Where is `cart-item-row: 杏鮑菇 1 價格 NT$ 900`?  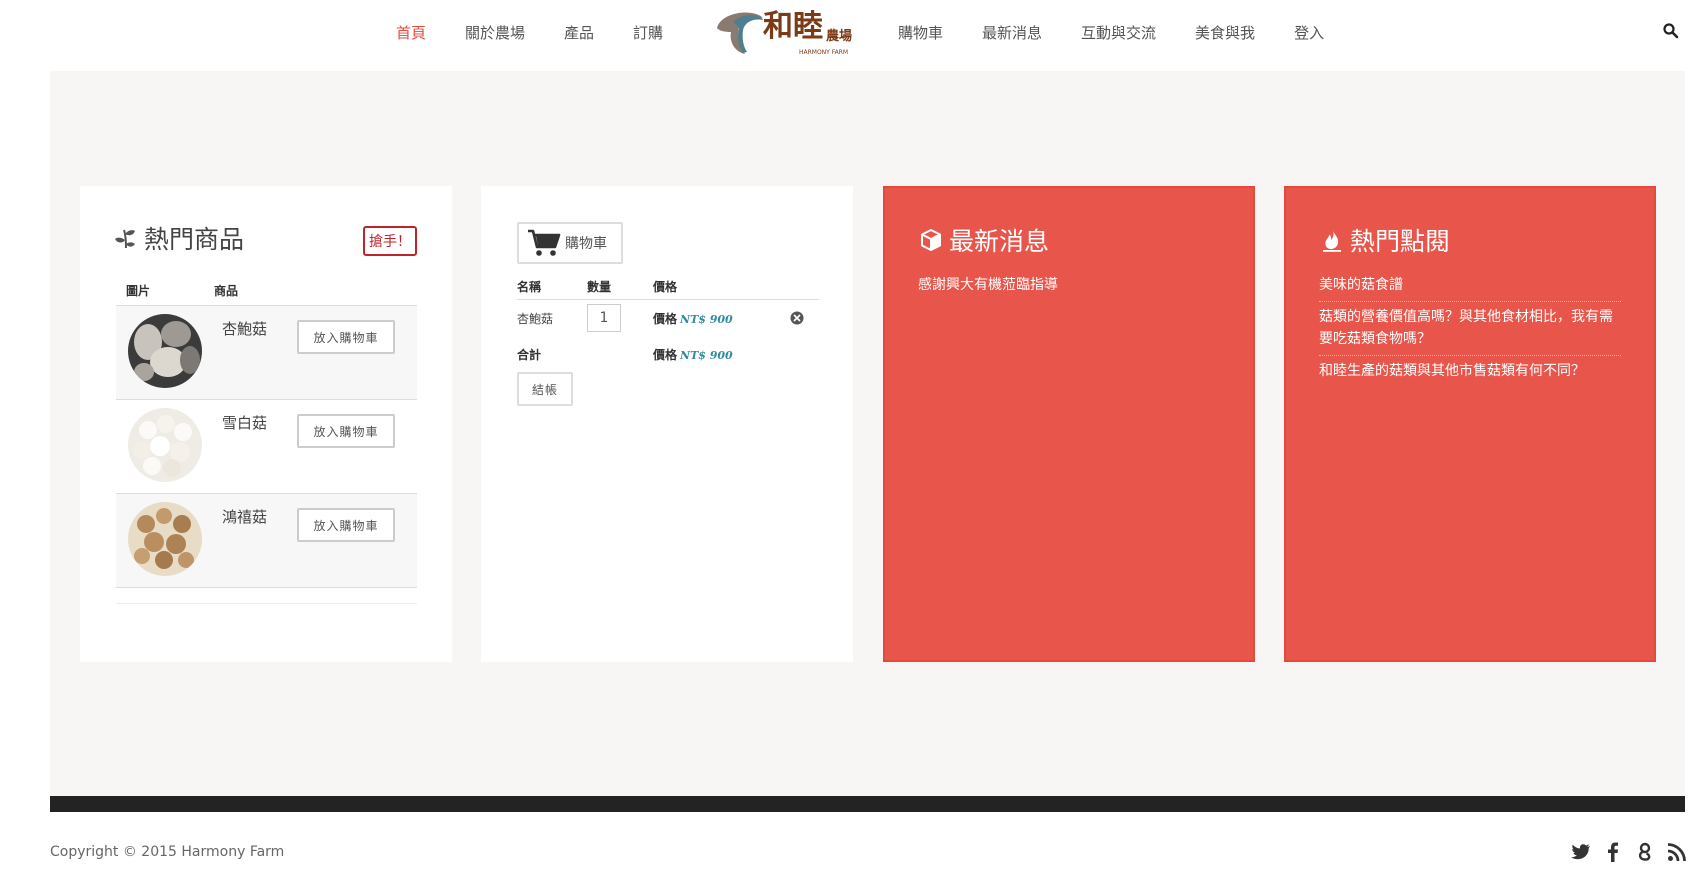
cart-item-row: 杏鮑菇 1 價格 NT$ 900 is located at coordinates (668, 318).